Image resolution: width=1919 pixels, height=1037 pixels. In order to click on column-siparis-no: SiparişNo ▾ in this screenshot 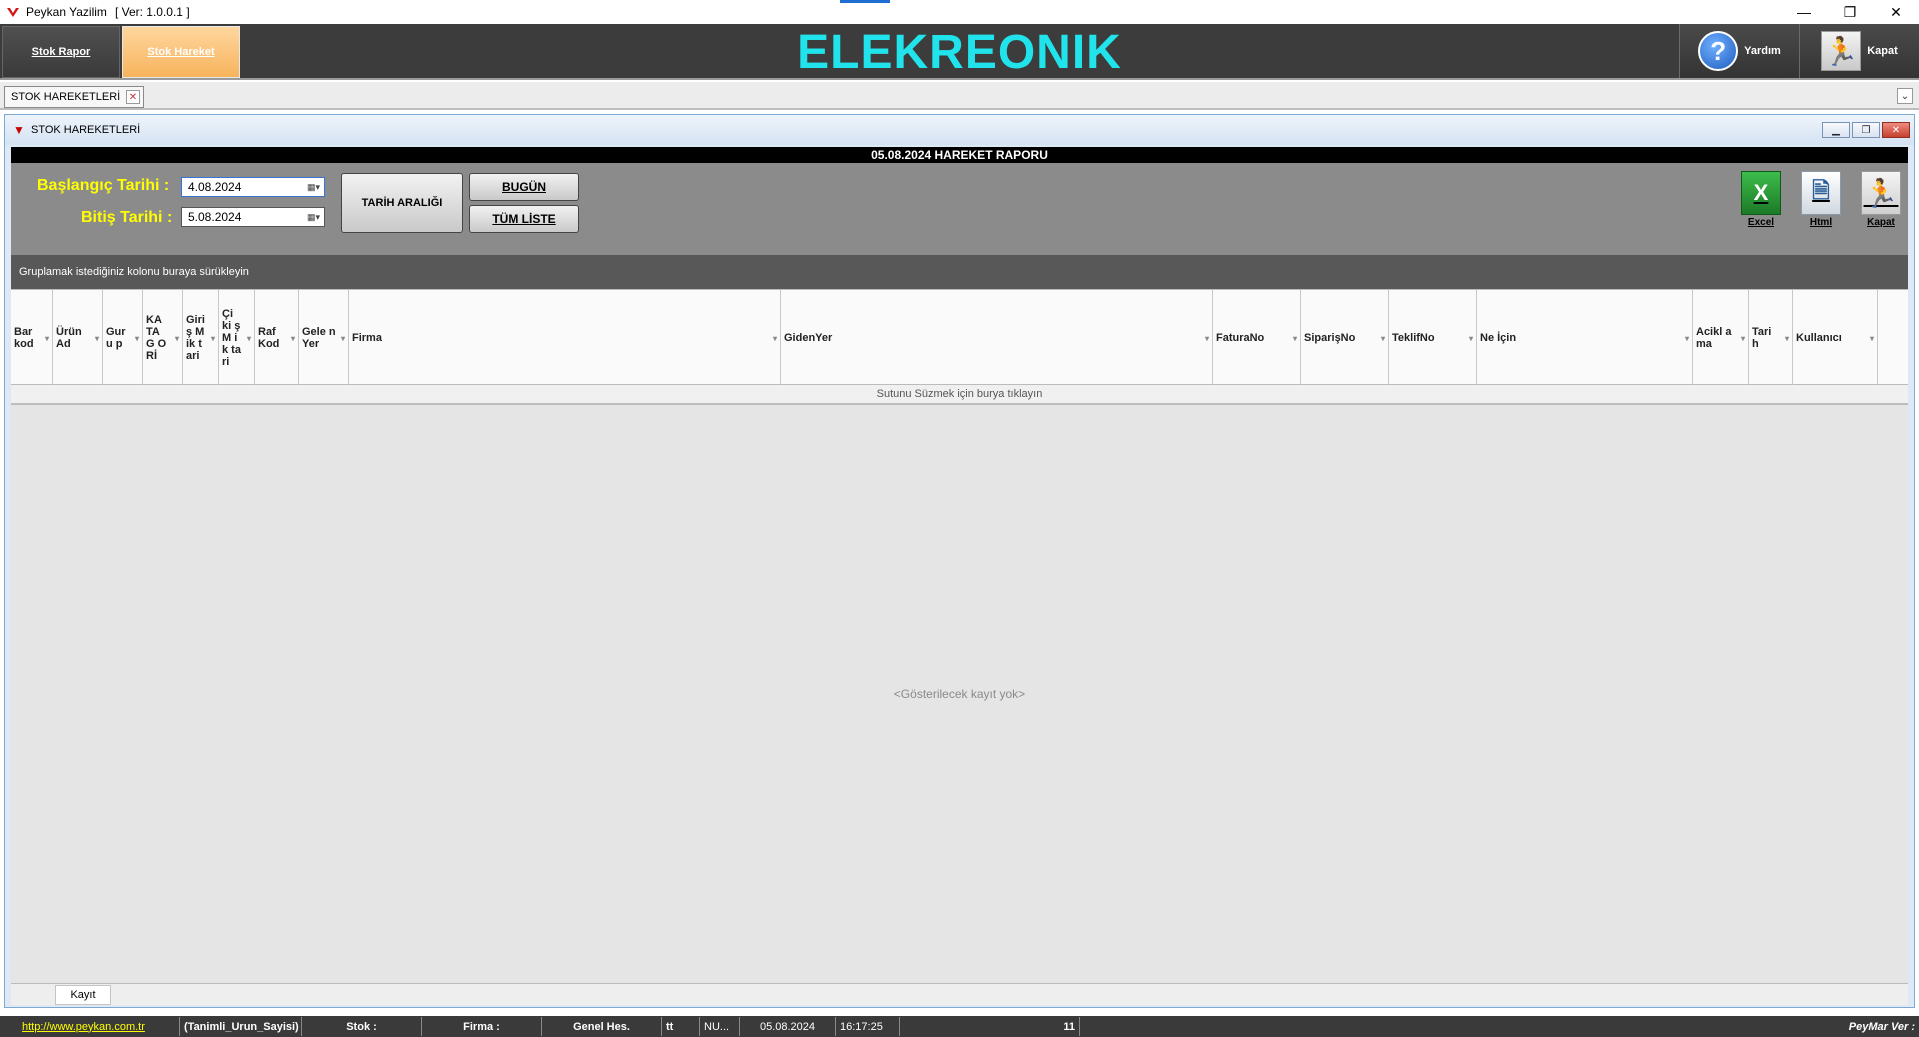, I will do `click(1345, 338)`.